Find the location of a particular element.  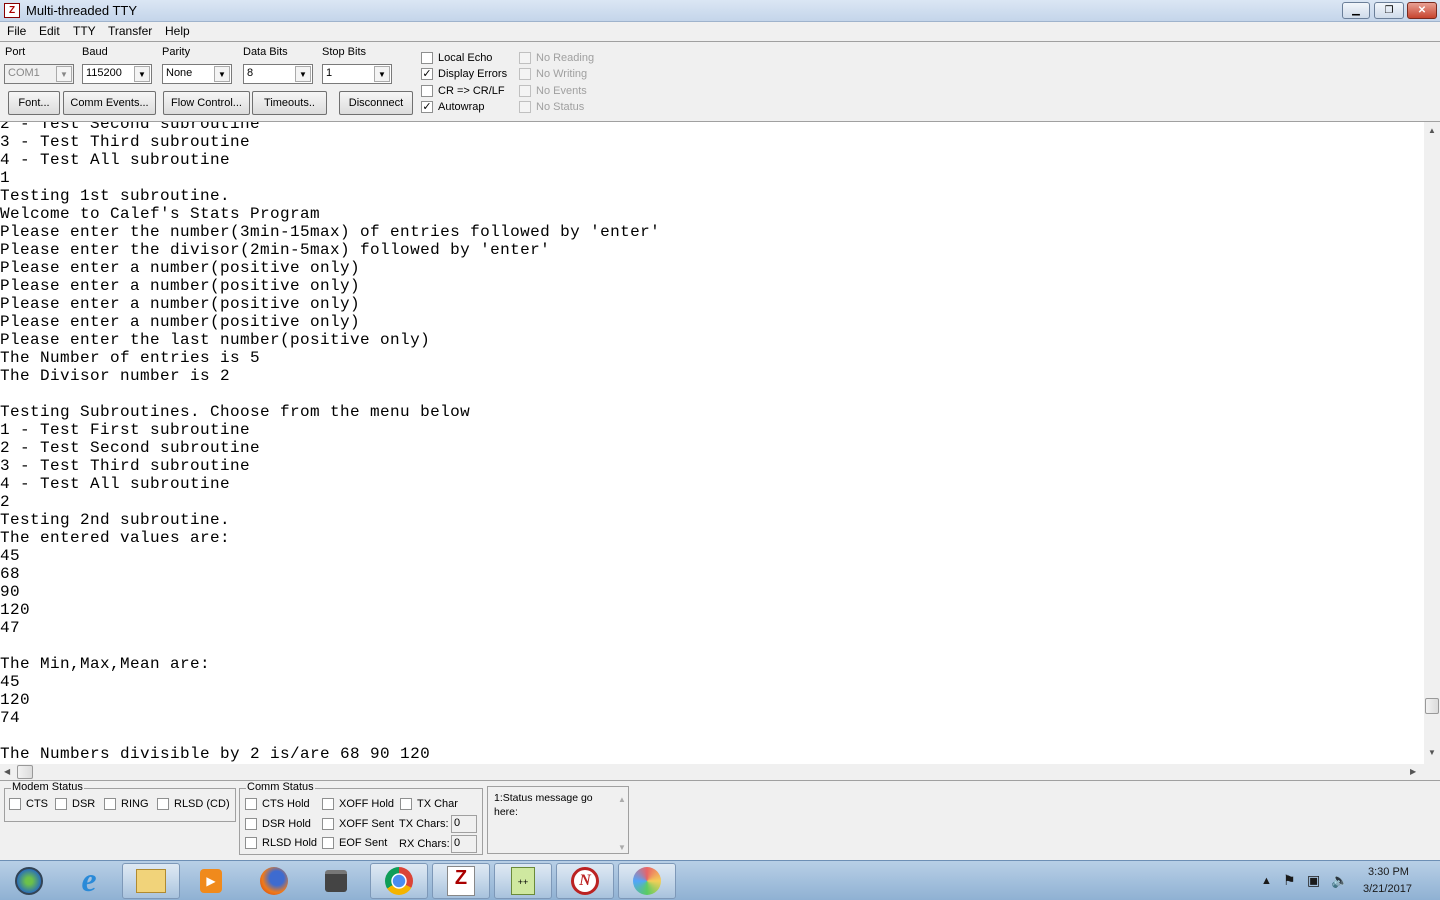

vertical-scrollbar: ▲ ▼ is located at coordinates (1432, 443).